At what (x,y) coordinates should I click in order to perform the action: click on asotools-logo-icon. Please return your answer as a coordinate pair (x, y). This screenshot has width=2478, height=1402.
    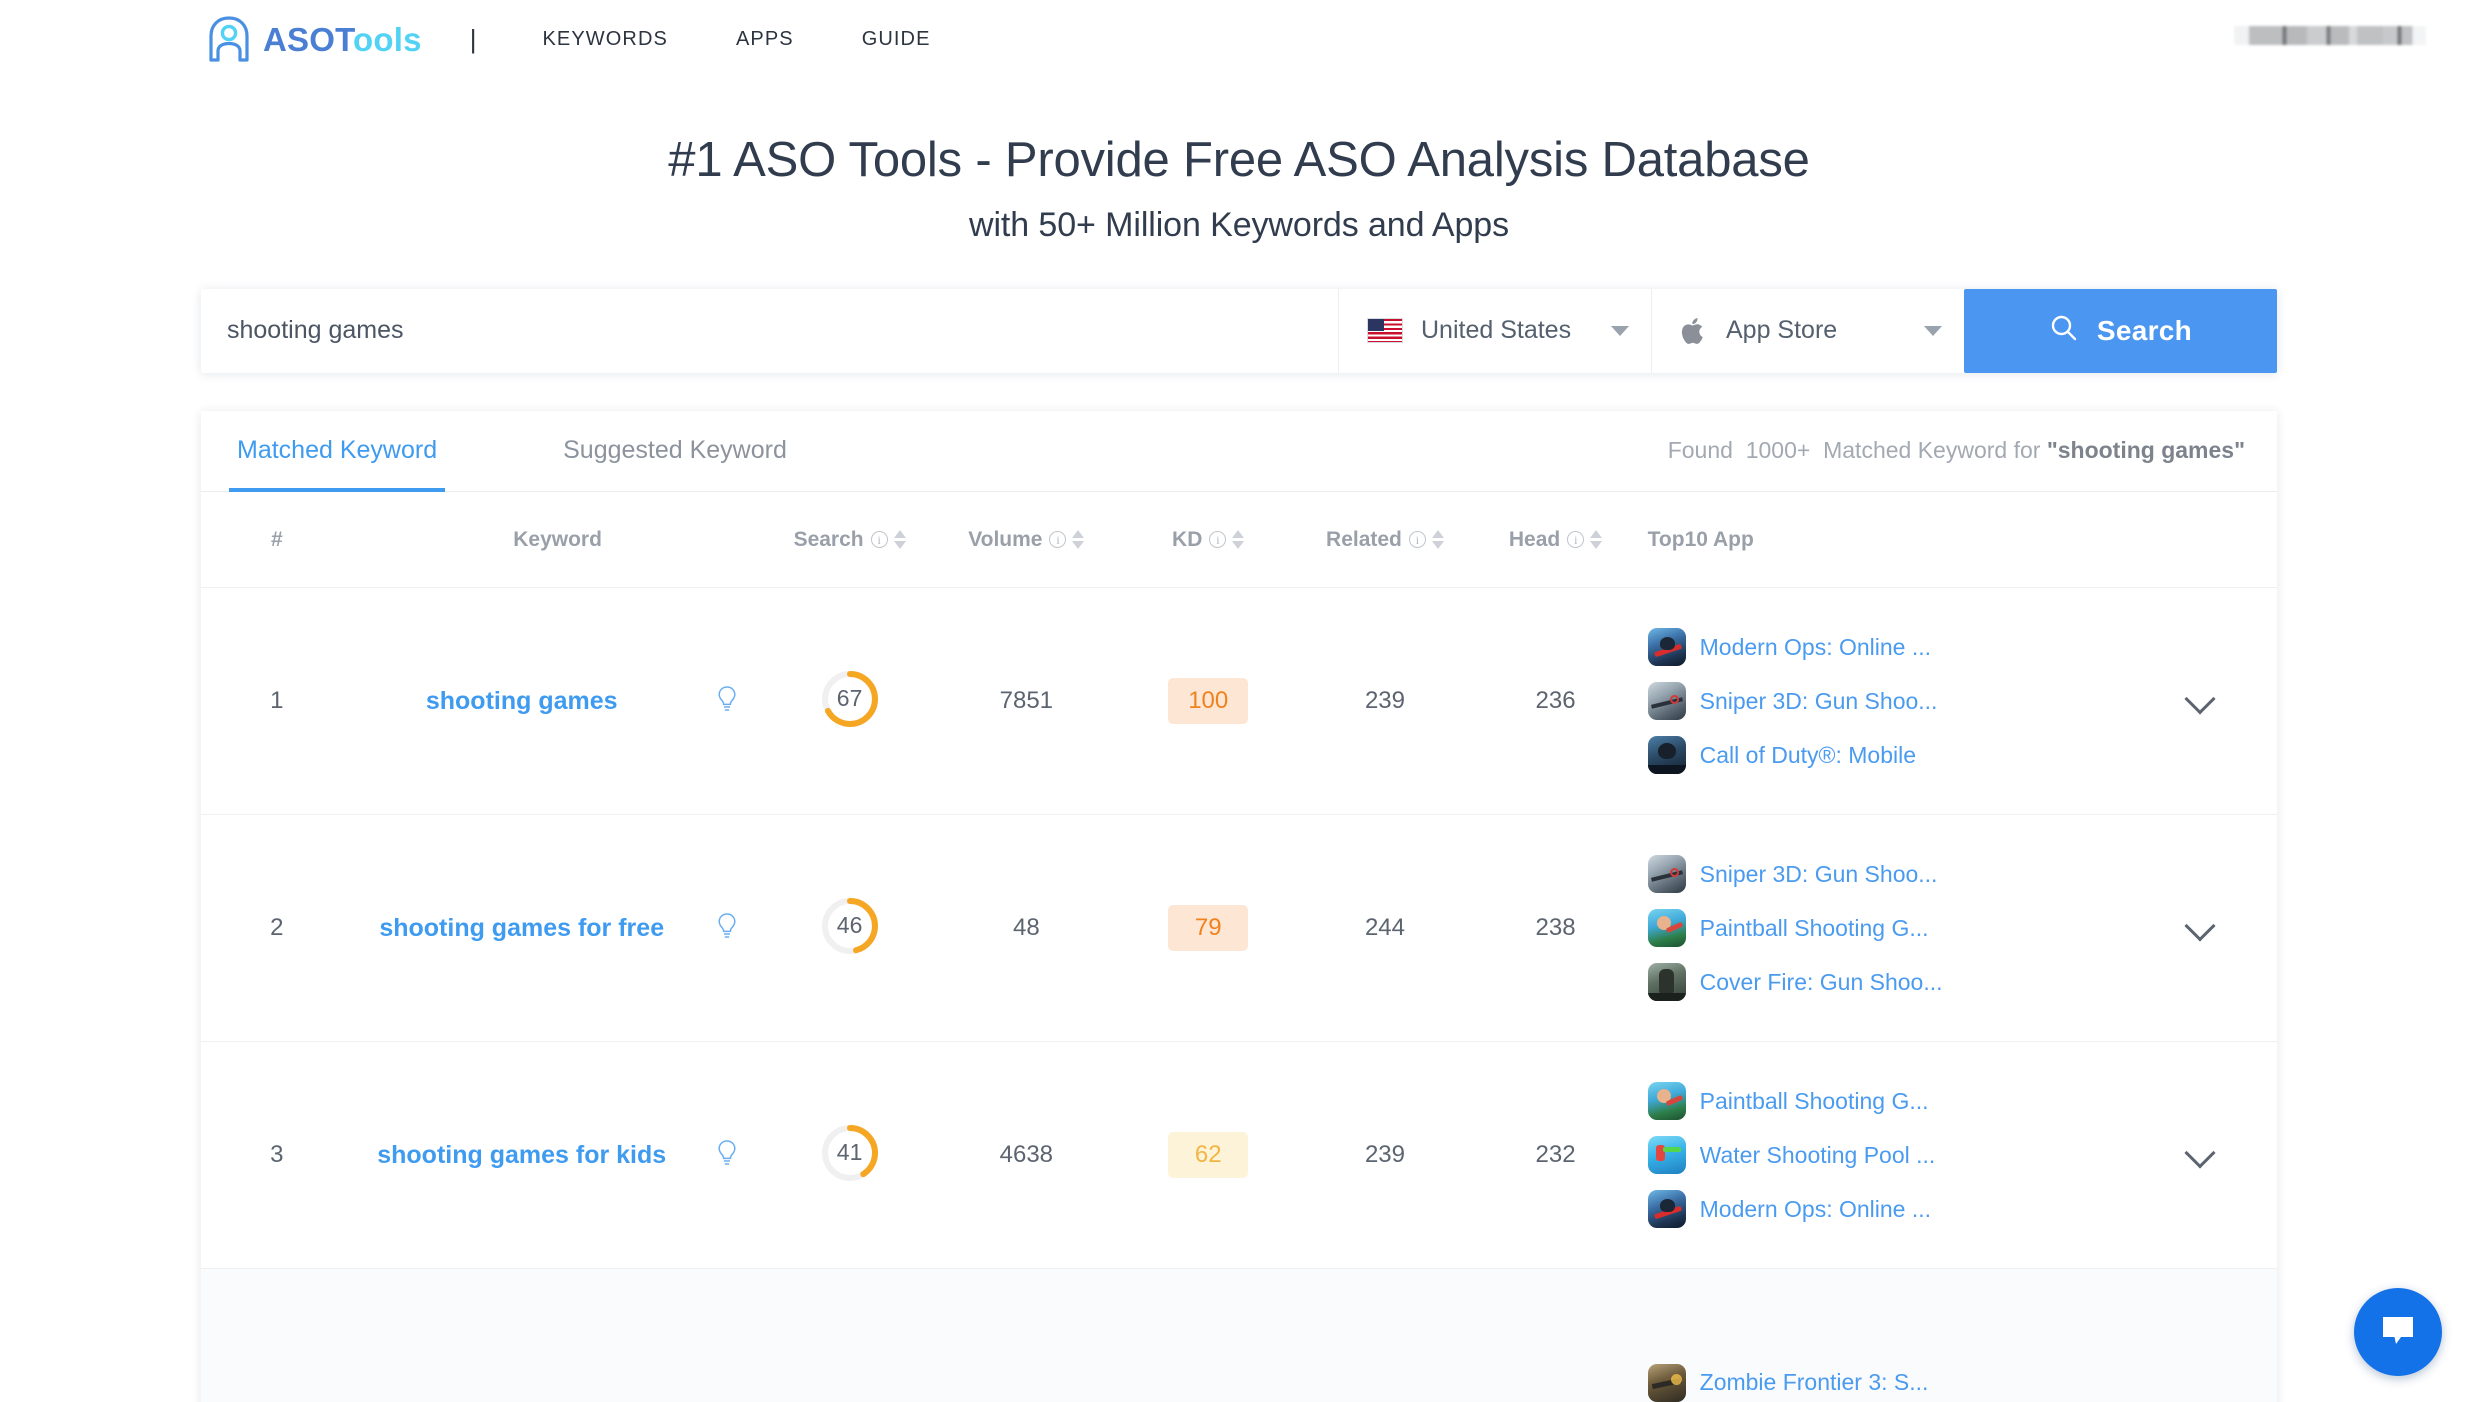
    Looking at the image, I should click on (229, 40).